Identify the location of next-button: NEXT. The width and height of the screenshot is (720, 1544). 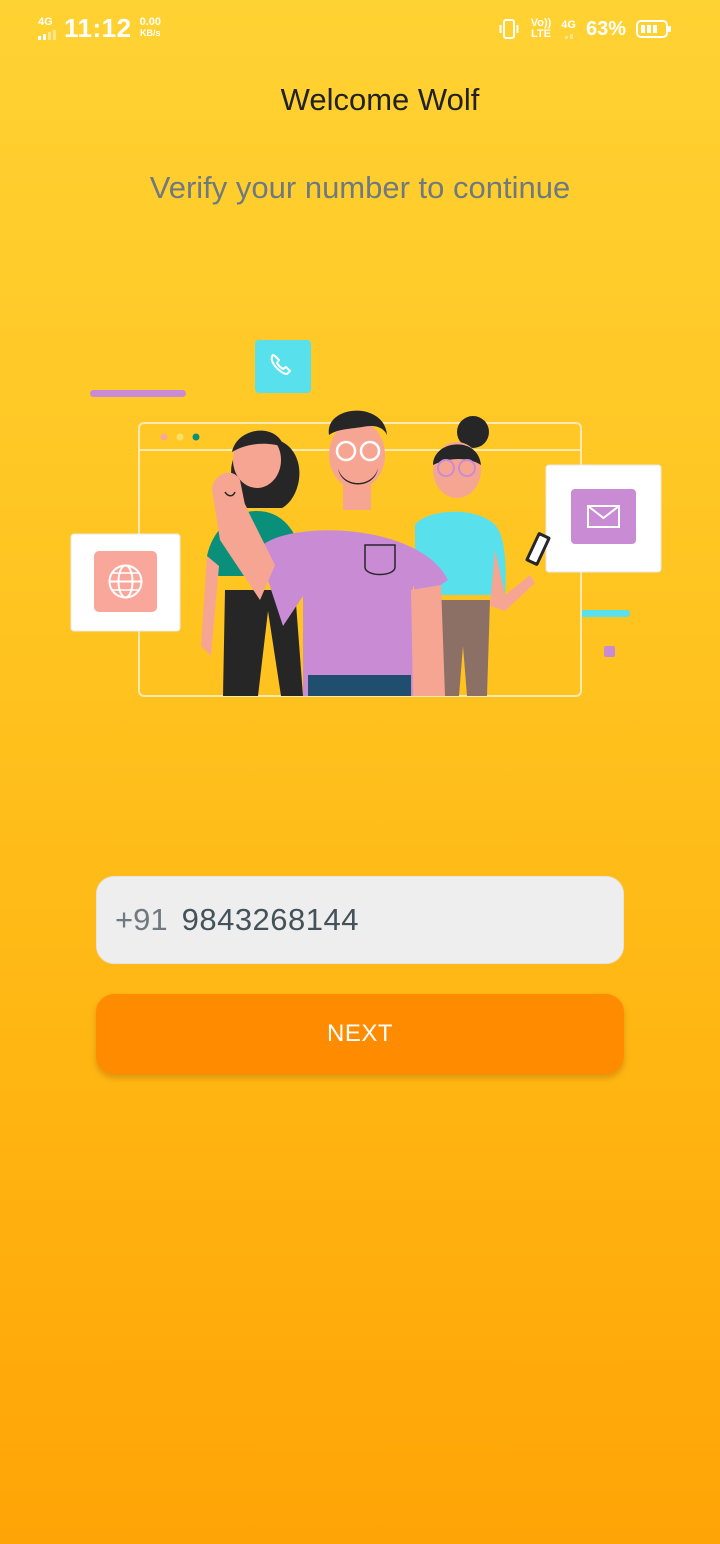
(360, 1034).